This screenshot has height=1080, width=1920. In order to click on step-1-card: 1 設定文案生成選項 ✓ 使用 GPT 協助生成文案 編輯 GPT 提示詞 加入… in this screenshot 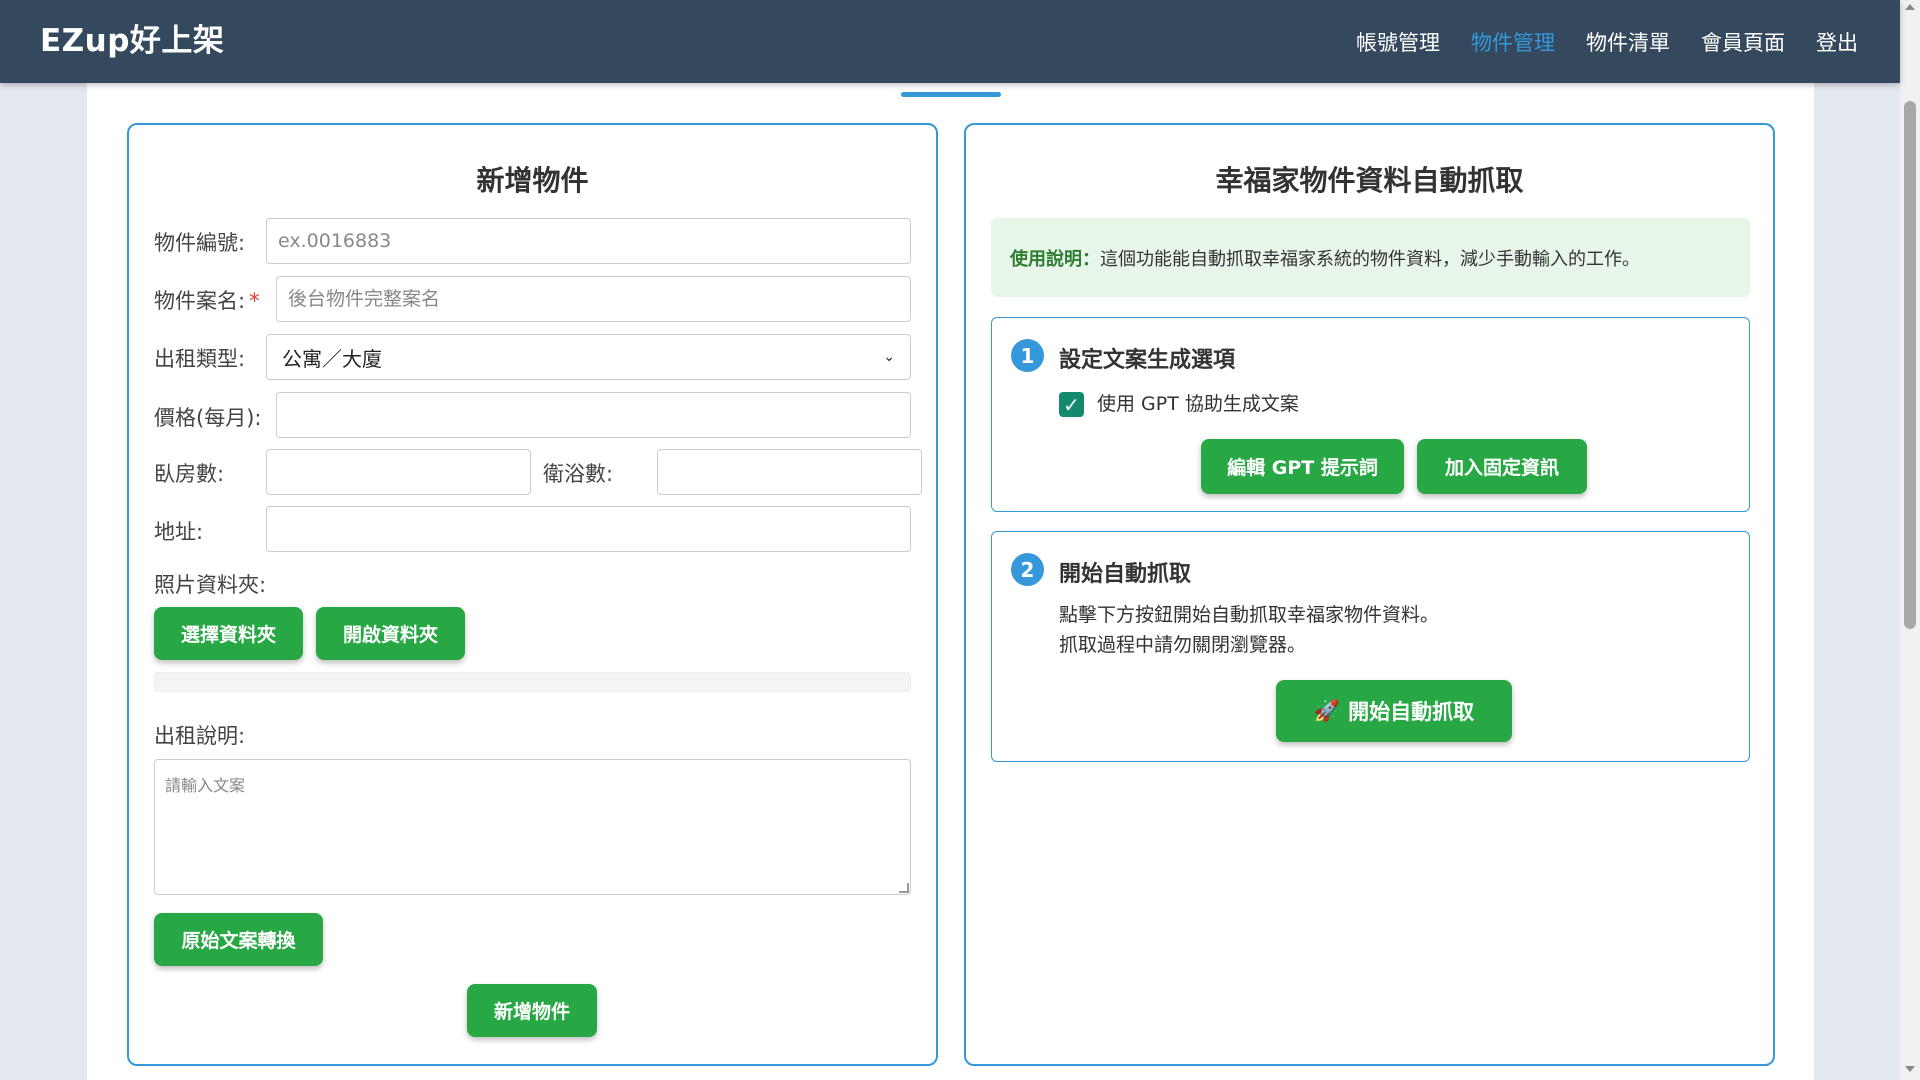, I will do `click(1370, 414)`.